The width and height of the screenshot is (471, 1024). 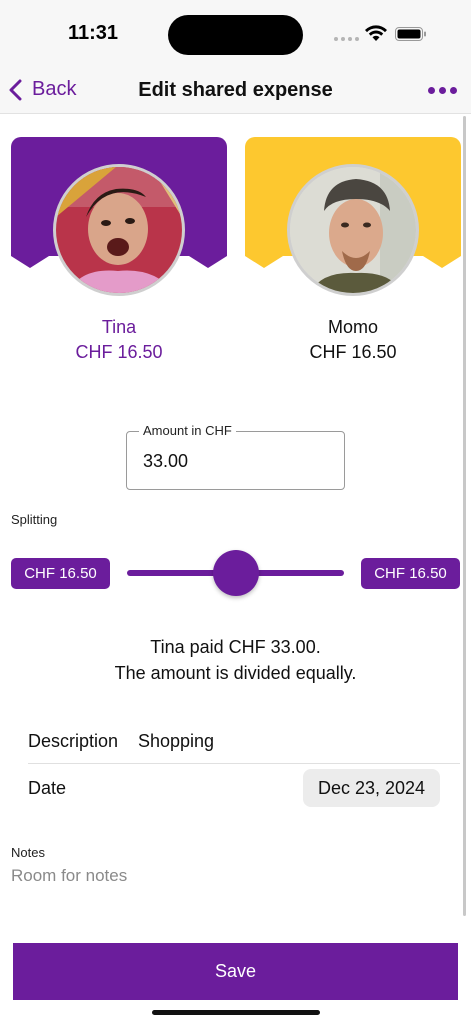 I want to click on amount-label: Amount in CHF, so click(x=187, y=430).